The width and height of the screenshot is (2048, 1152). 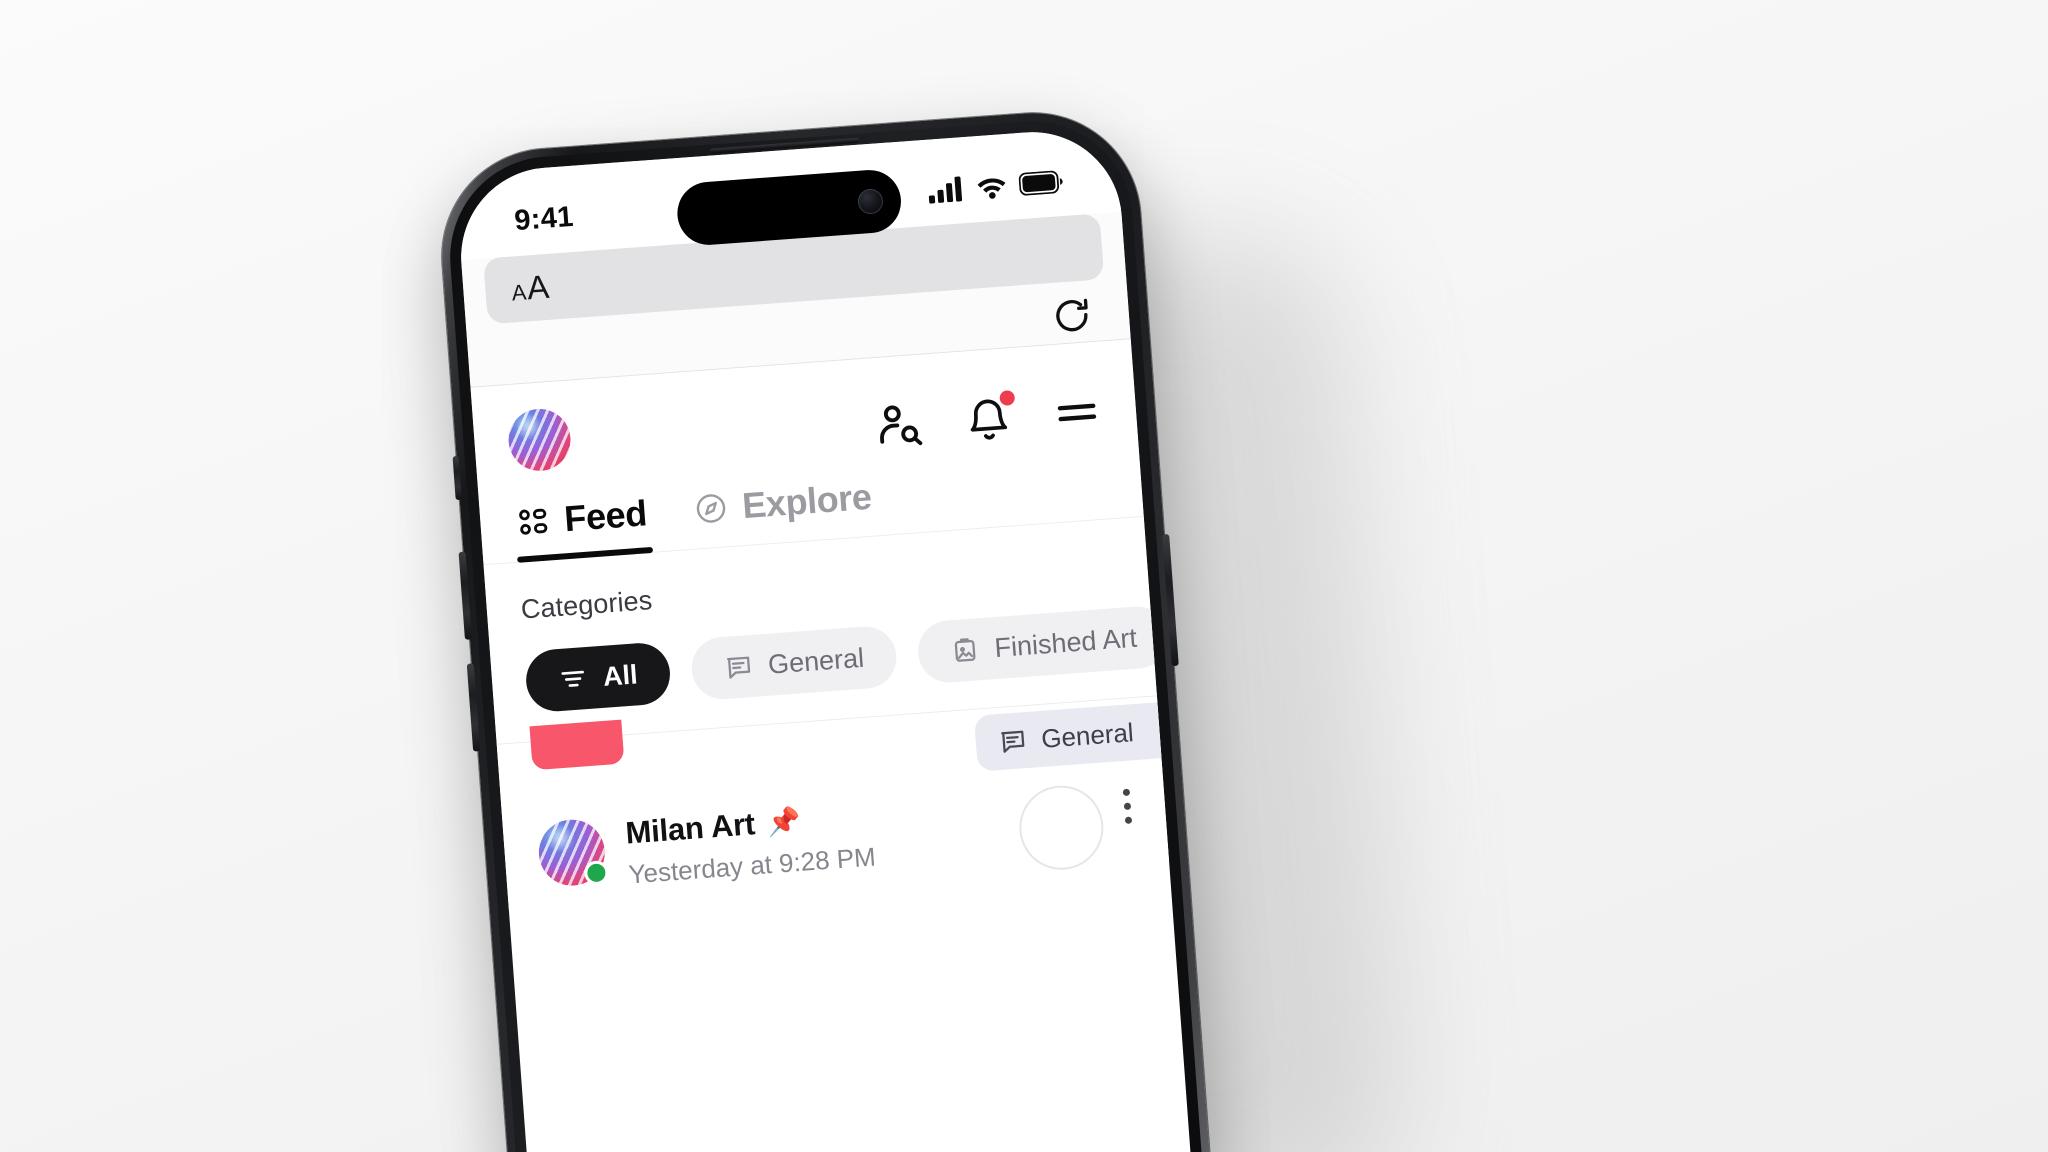 I want to click on category-chip-finished-art: Finished Art, so click(x=1043, y=644).